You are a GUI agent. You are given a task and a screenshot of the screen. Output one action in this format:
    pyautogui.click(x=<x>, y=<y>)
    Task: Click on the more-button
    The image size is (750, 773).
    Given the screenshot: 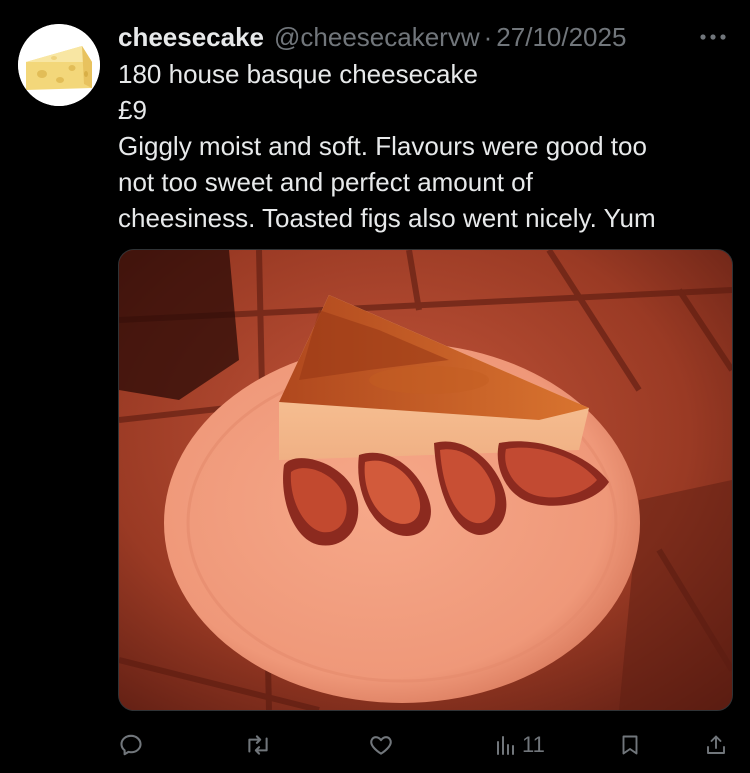 What is the action you would take?
    pyautogui.click(x=713, y=37)
    